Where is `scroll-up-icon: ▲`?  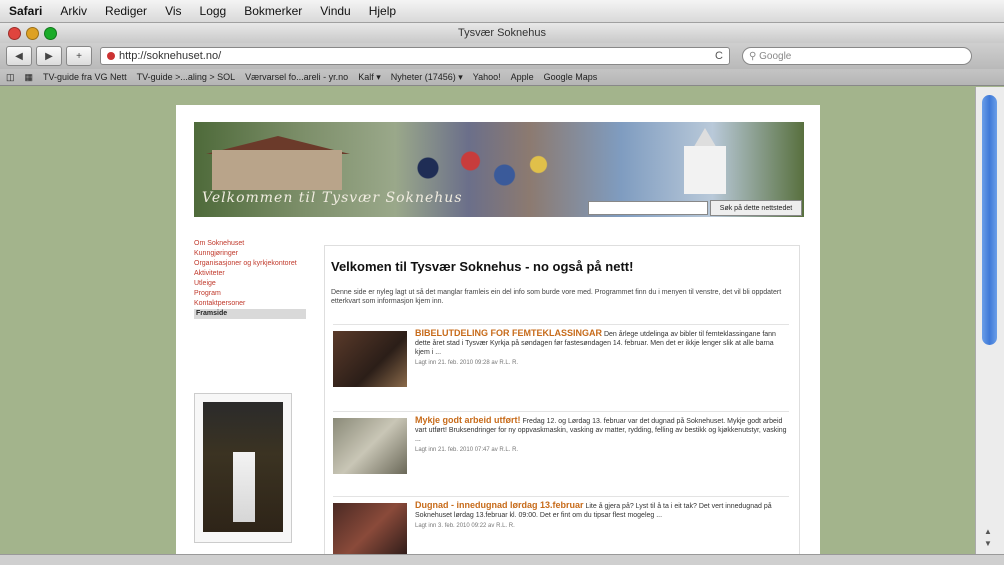
scroll-up-icon: ▲ is located at coordinates (988, 531).